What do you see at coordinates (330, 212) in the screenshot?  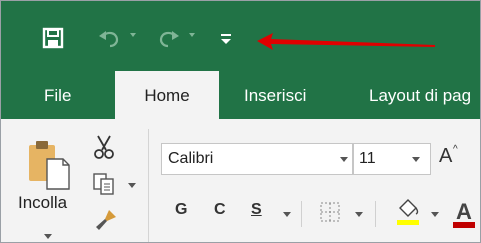 I see `borders-icon` at bounding box center [330, 212].